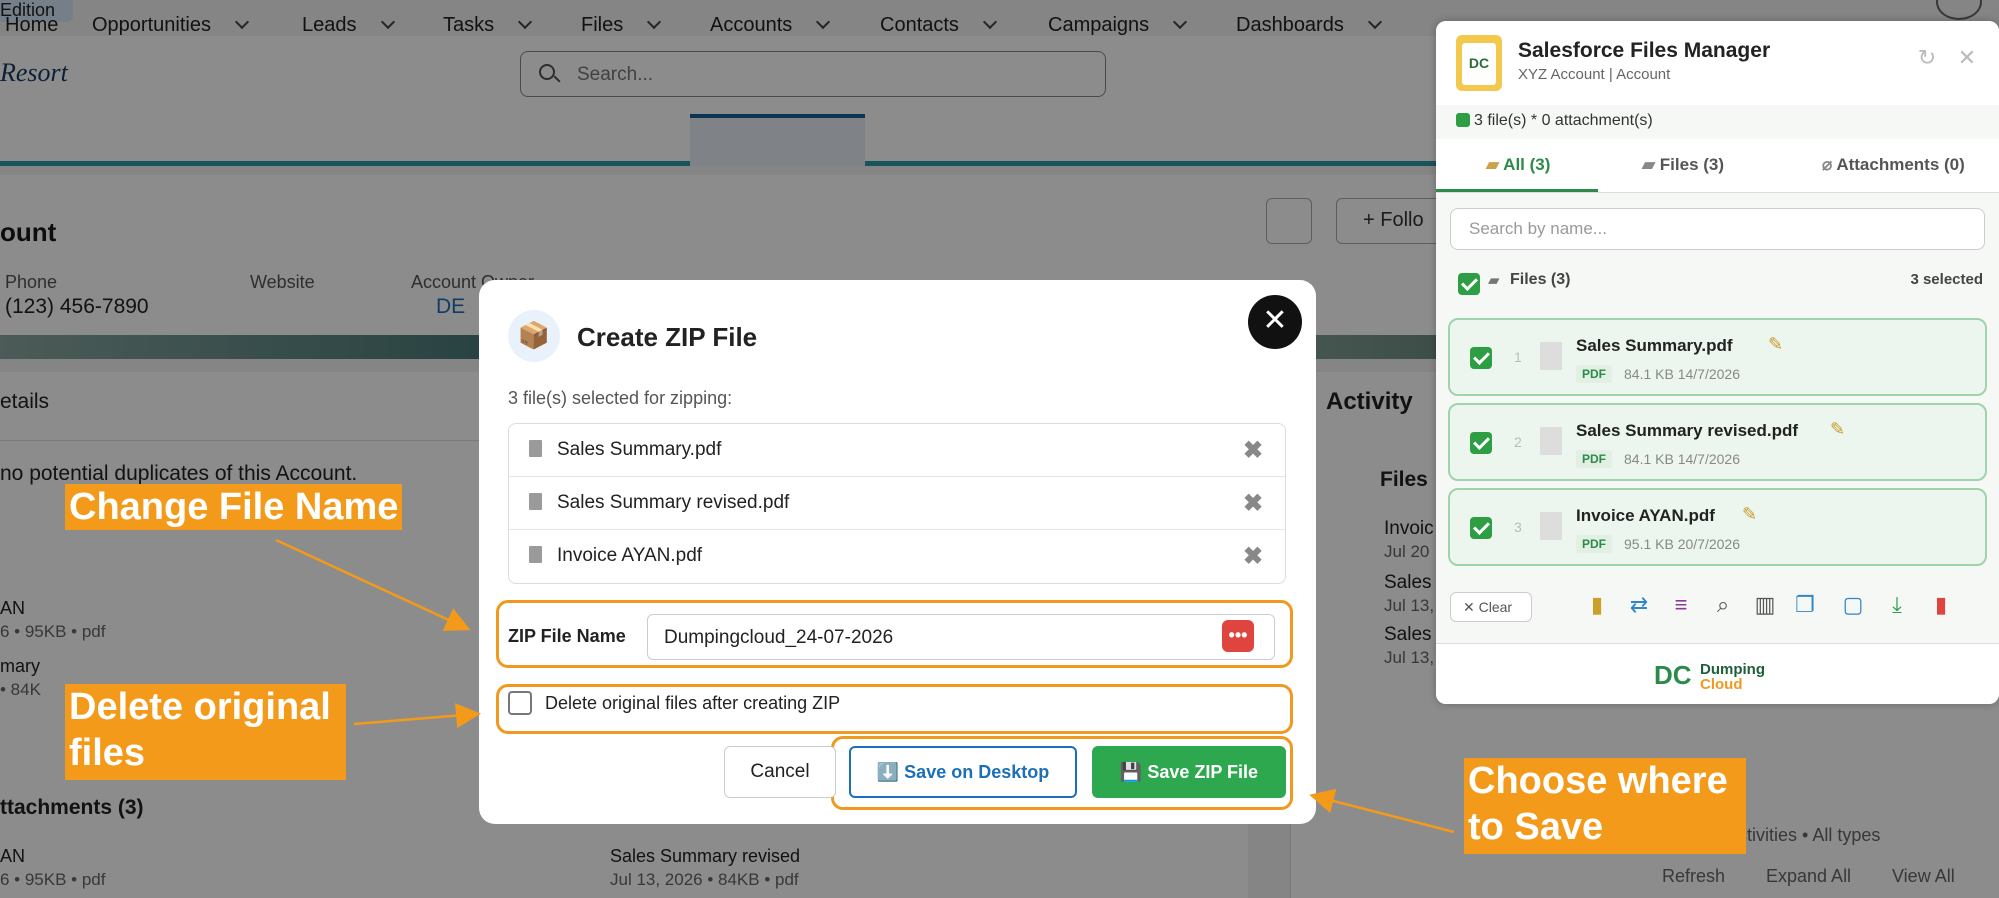 The width and height of the screenshot is (1999, 898). What do you see at coordinates (417, 716) in the screenshot?
I see `arrow-delete` at bounding box center [417, 716].